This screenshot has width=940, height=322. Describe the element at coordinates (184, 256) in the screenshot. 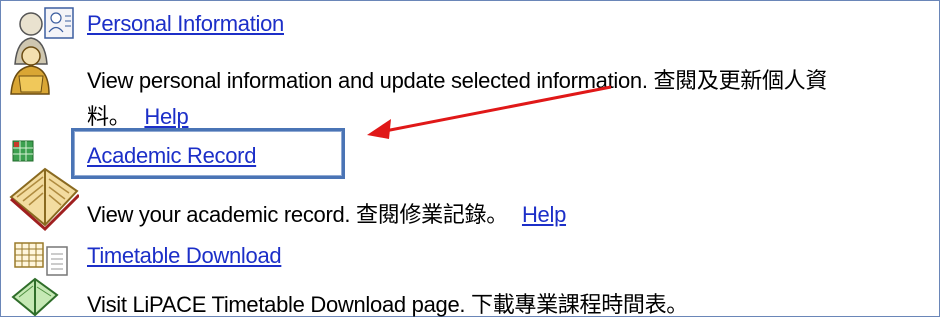

I see `timetable-download-link: Timetable Download` at that location.